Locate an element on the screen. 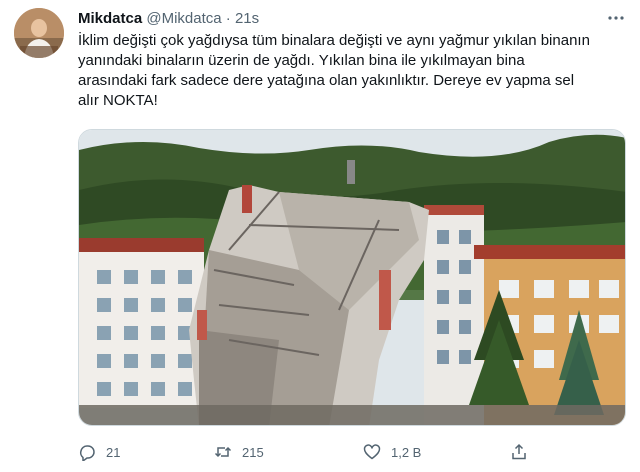 This screenshot has width=640, height=472. avatar-image is located at coordinates (39, 33).